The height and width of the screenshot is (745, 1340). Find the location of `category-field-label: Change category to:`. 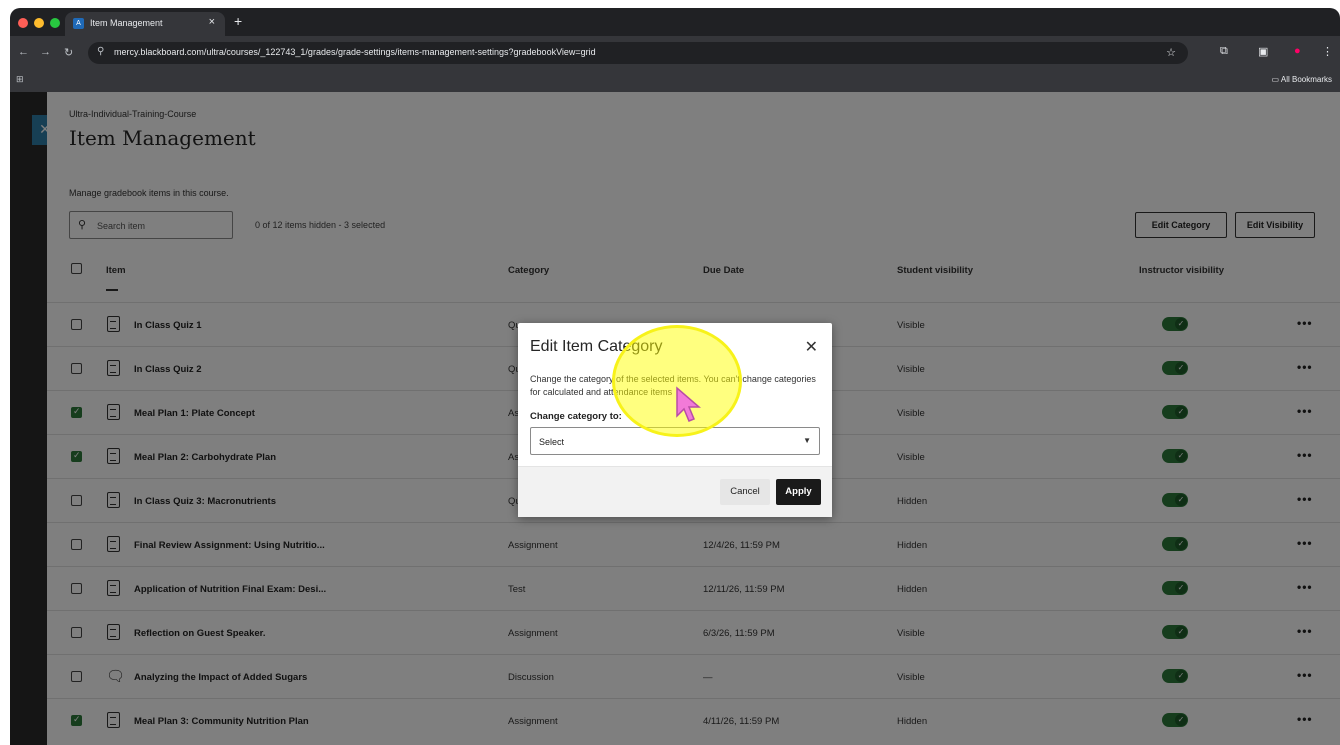

category-field-label: Change category to: is located at coordinates (576, 416).